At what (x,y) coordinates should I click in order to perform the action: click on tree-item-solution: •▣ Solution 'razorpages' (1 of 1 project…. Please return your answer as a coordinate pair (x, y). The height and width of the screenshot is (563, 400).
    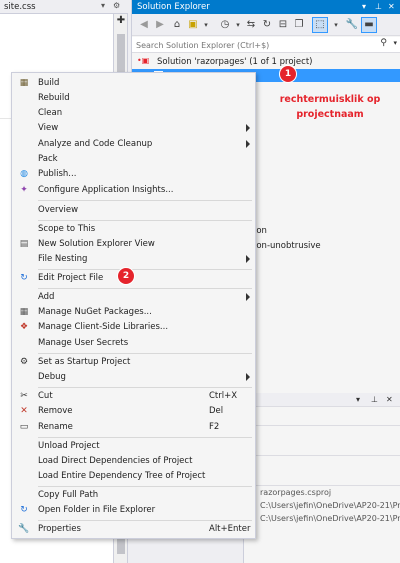
    Looking at the image, I should click on (266, 62).